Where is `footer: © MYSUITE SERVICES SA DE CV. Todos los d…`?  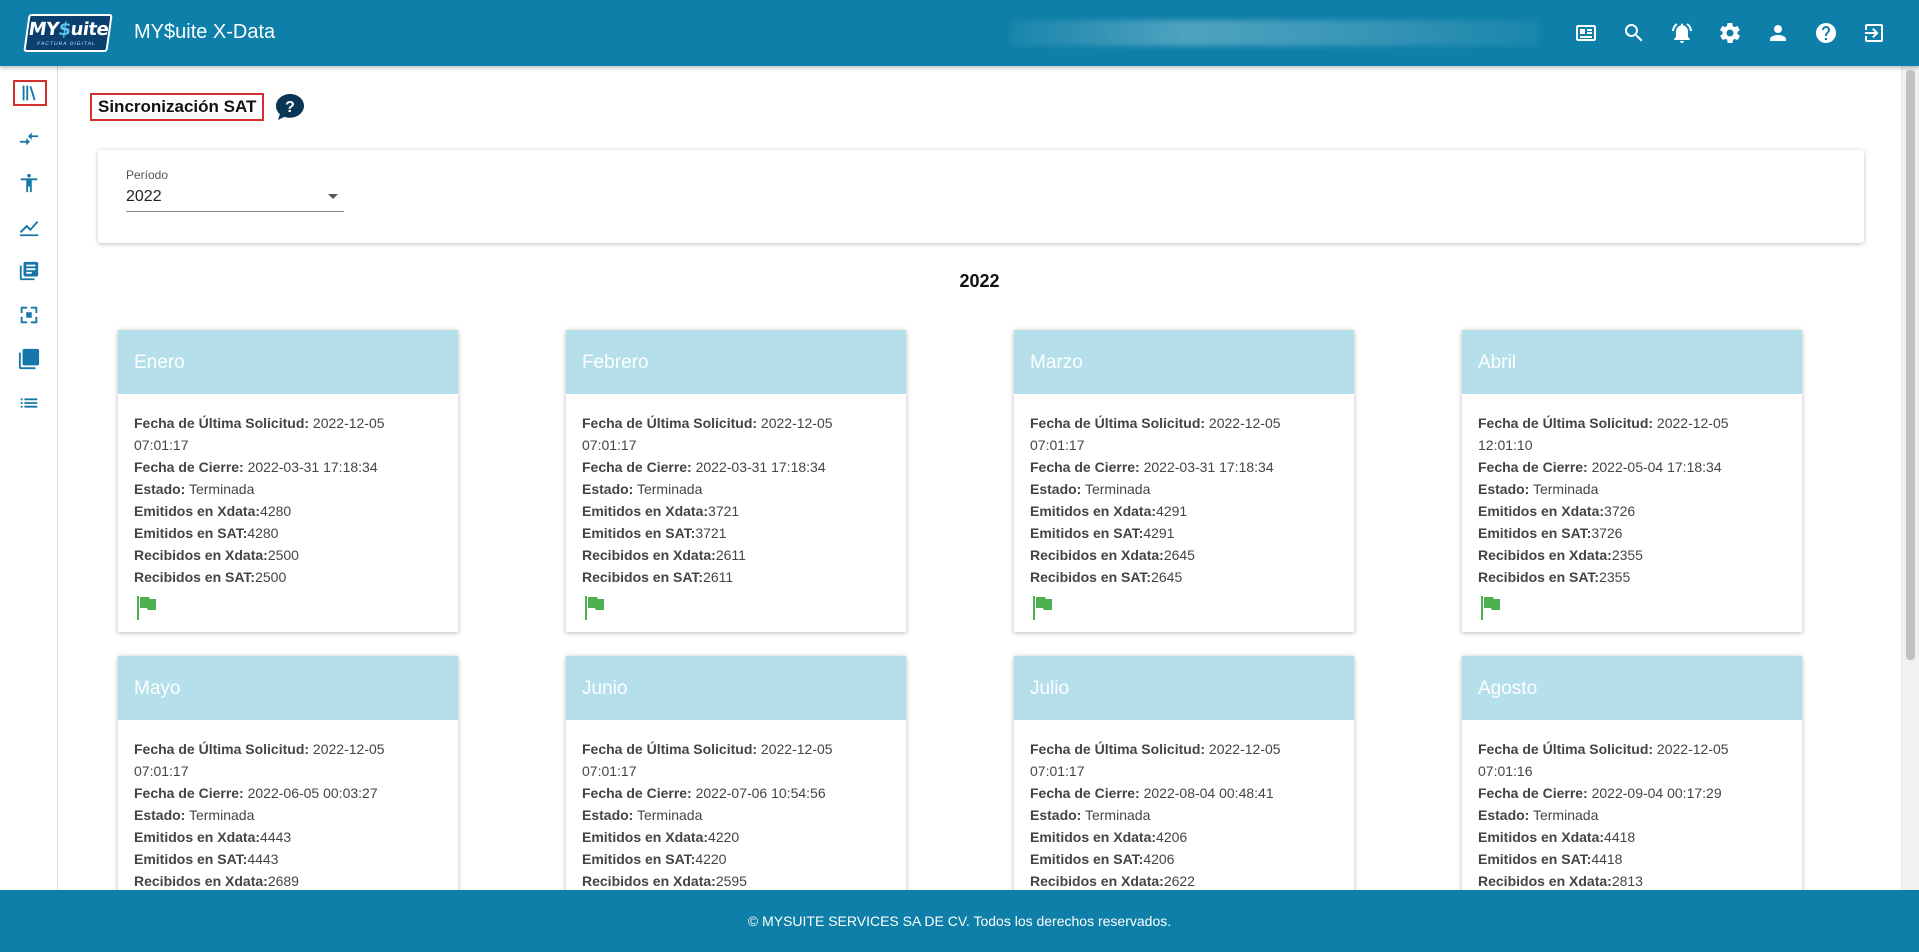 footer: © MYSUITE SERVICES SA DE CV. Todos los d… is located at coordinates (959, 921).